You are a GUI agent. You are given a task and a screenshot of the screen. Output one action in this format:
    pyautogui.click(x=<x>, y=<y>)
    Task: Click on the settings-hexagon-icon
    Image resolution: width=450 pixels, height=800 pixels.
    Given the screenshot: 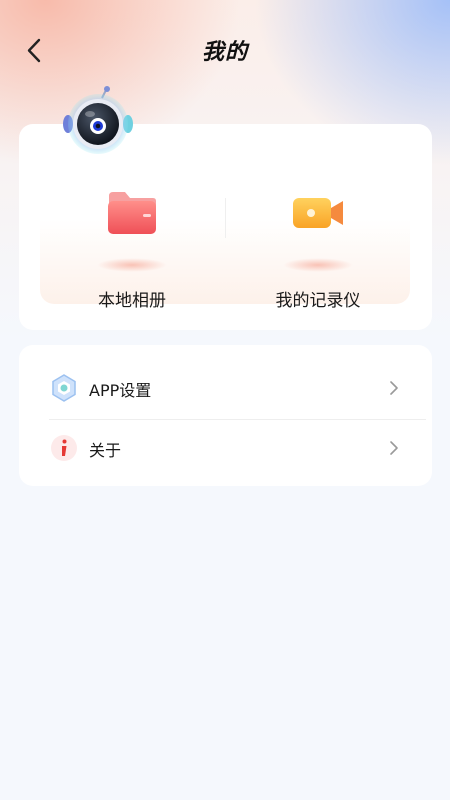 What is the action you would take?
    pyautogui.click(x=64, y=388)
    